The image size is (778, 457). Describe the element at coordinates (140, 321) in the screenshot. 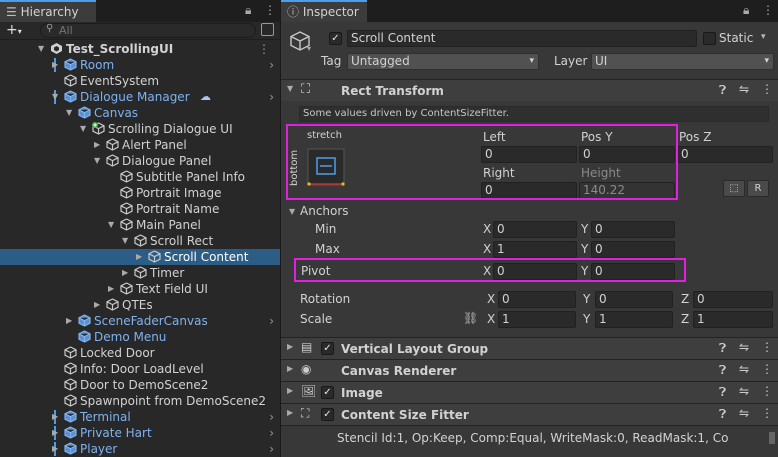

I see `hierarchy-row: ▶ SceneFaderCanvas ›` at that location.